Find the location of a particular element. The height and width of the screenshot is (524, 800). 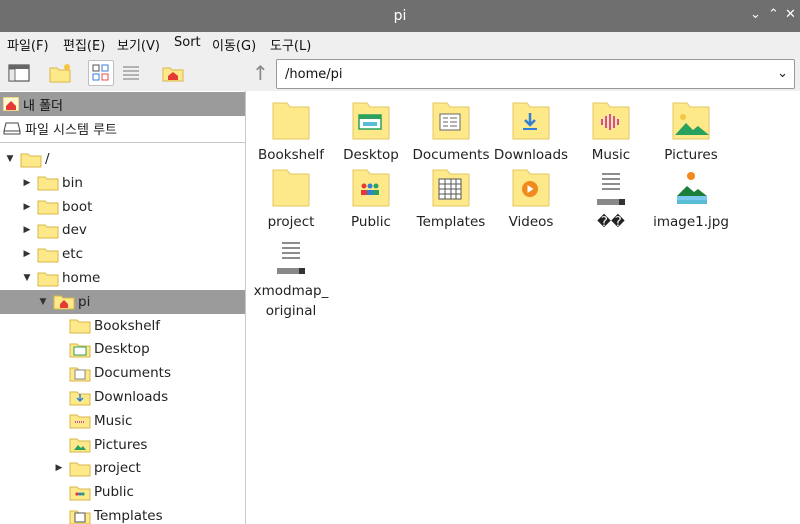

tree-node: Desktop is located at coordinates (122, 349).